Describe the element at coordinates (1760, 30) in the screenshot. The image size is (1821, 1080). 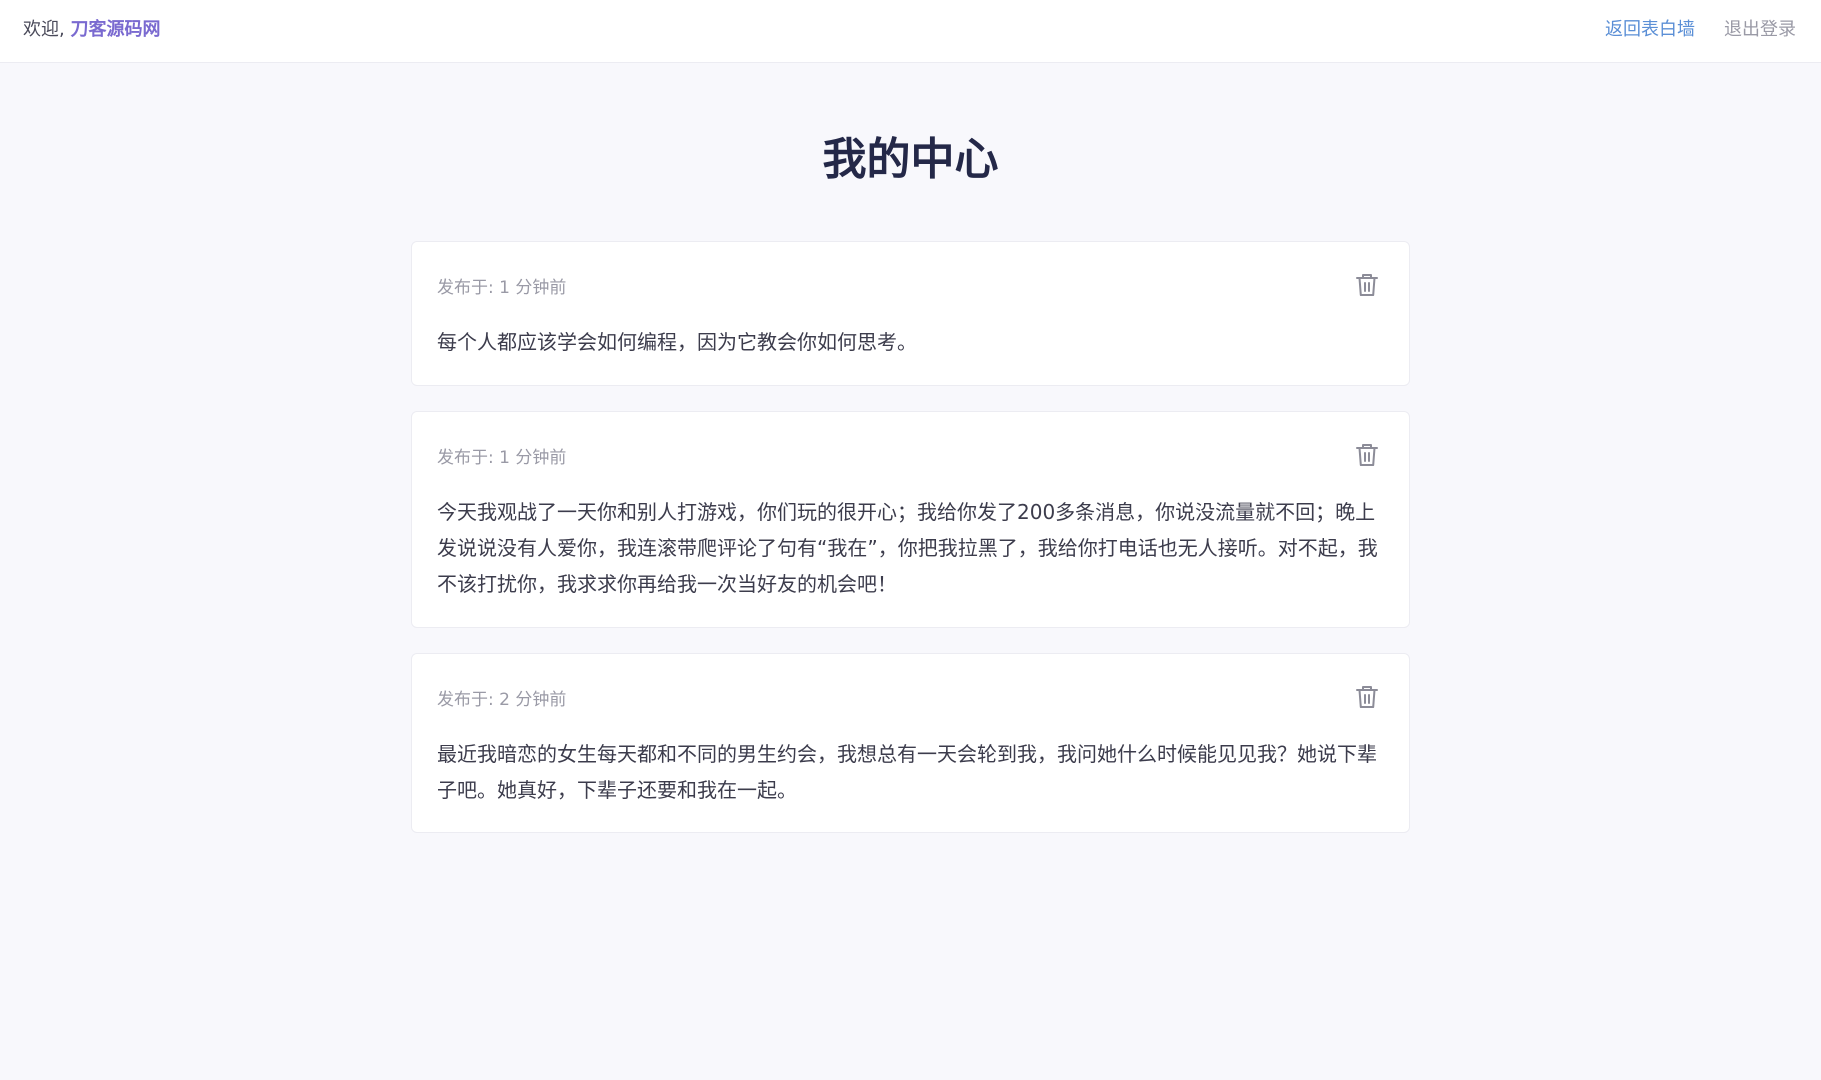
I see `logout-link: 退出登录` at that location.